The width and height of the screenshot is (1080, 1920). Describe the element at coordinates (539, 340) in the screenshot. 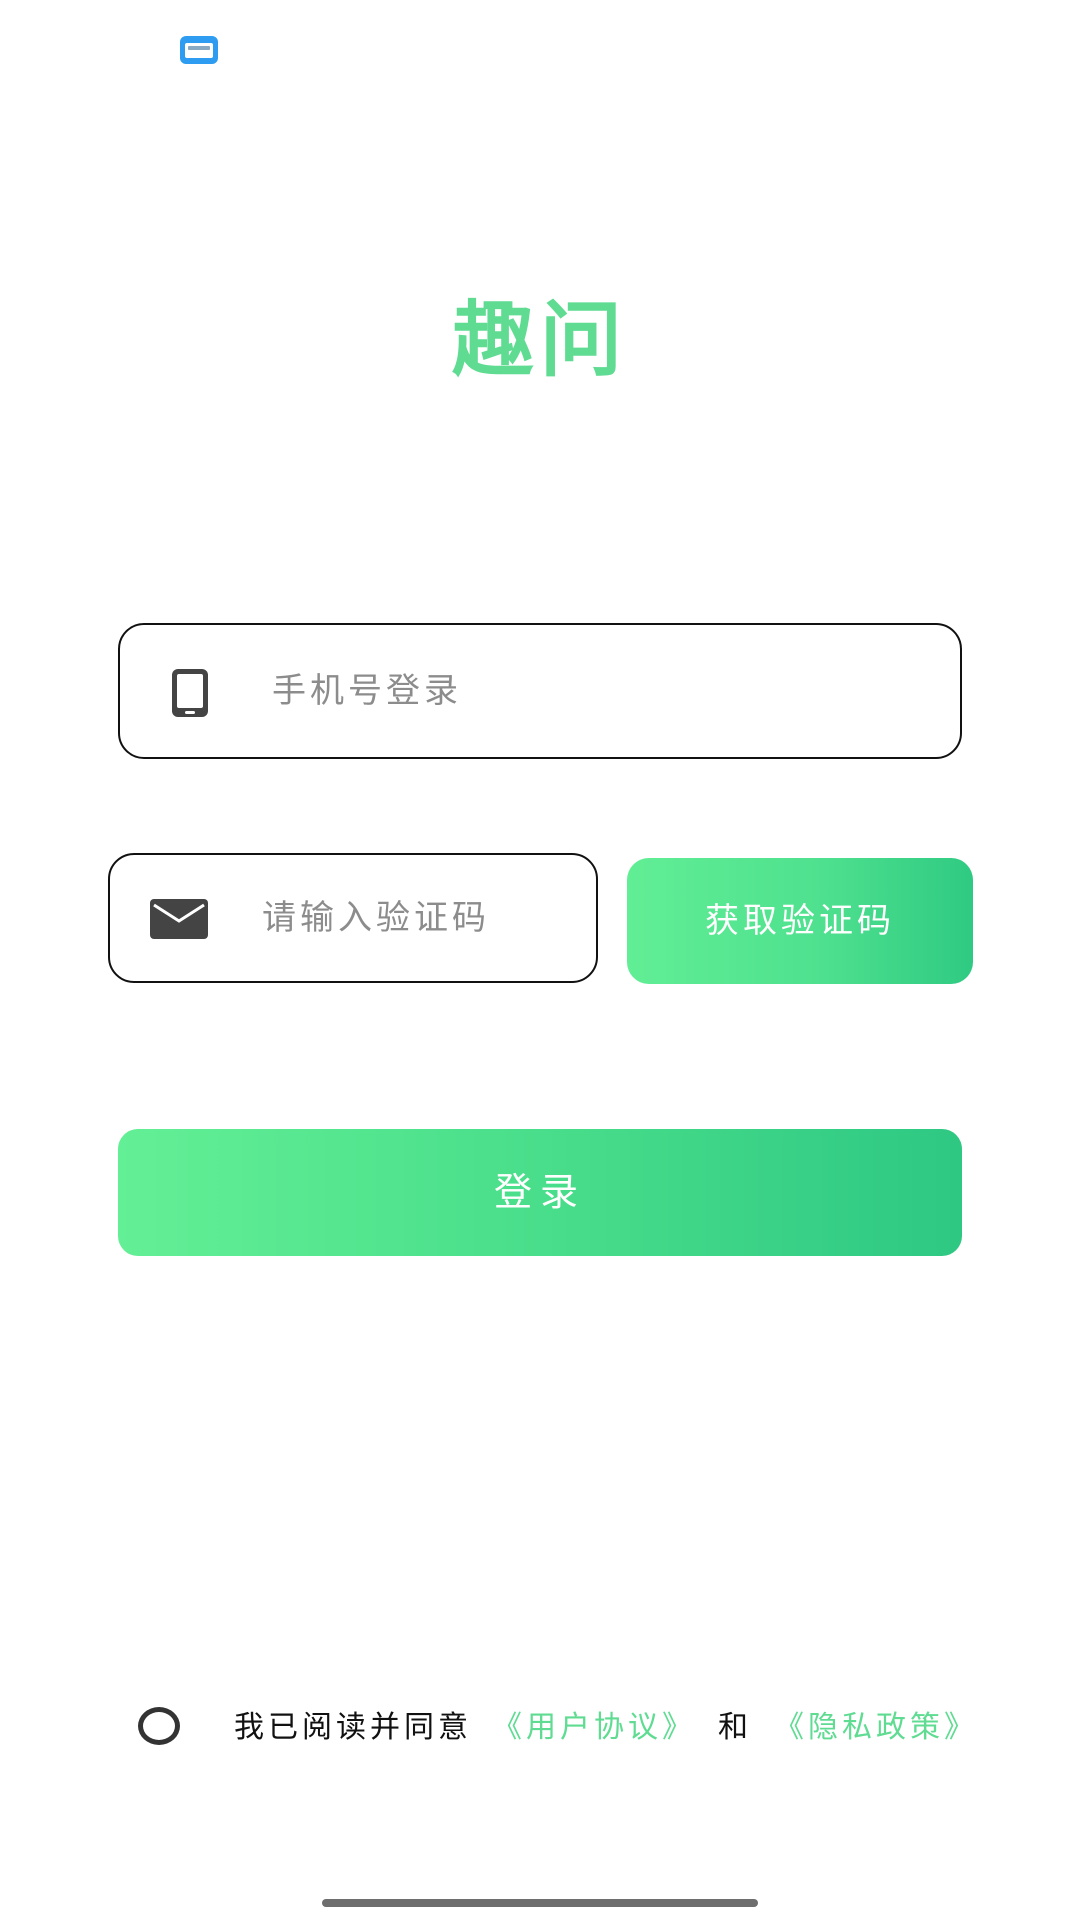

I see `app-title: 趣问` at that location.